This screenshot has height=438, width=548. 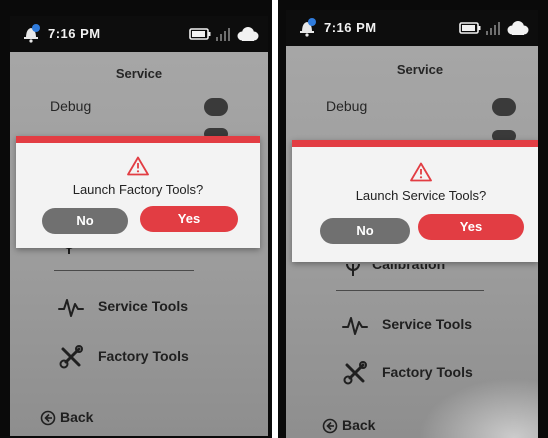 I want to click on dialog-message: Launch Factory Tools?, so click(x=138, y=189).